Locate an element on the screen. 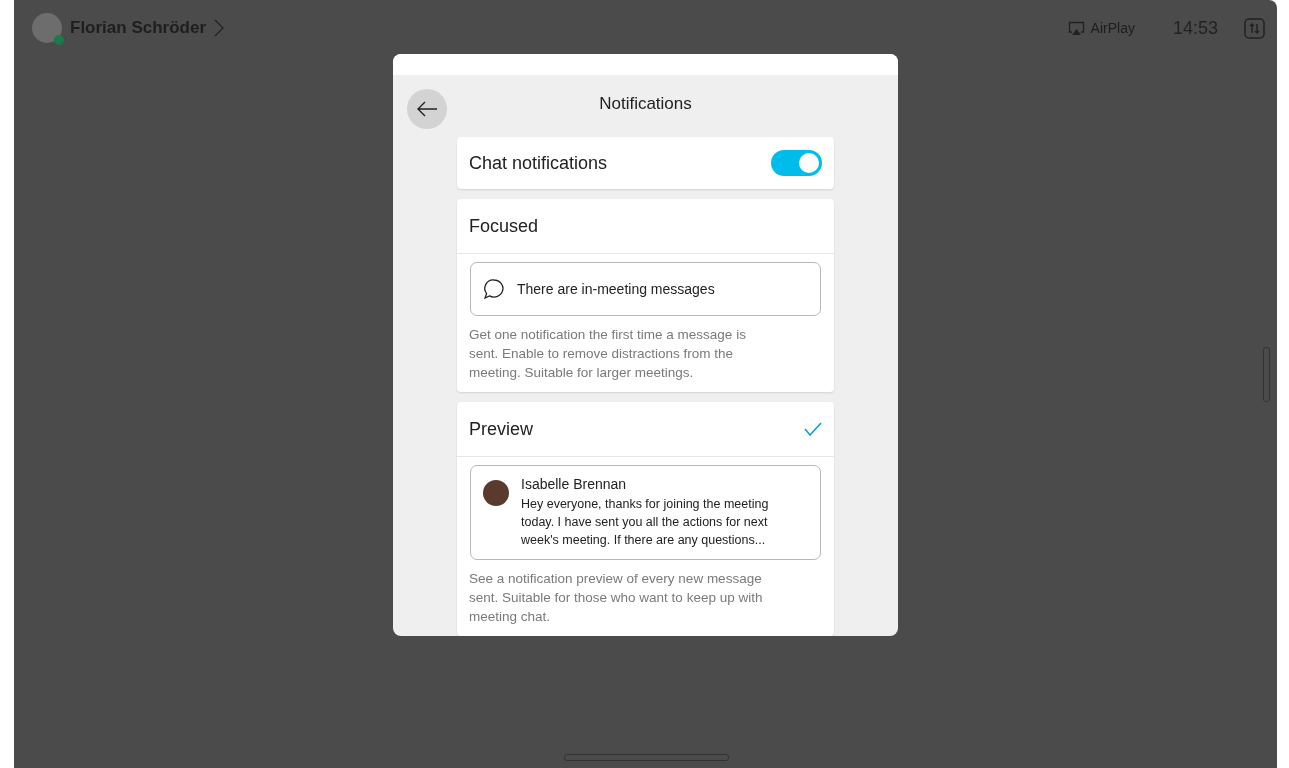 This screenshot has width=1289, height=768. option-description: Get one notification the first time a message is sent. Enable to remove distractions from the meeting. Suitable for larger meetings. is located at coordinates (607, 354).